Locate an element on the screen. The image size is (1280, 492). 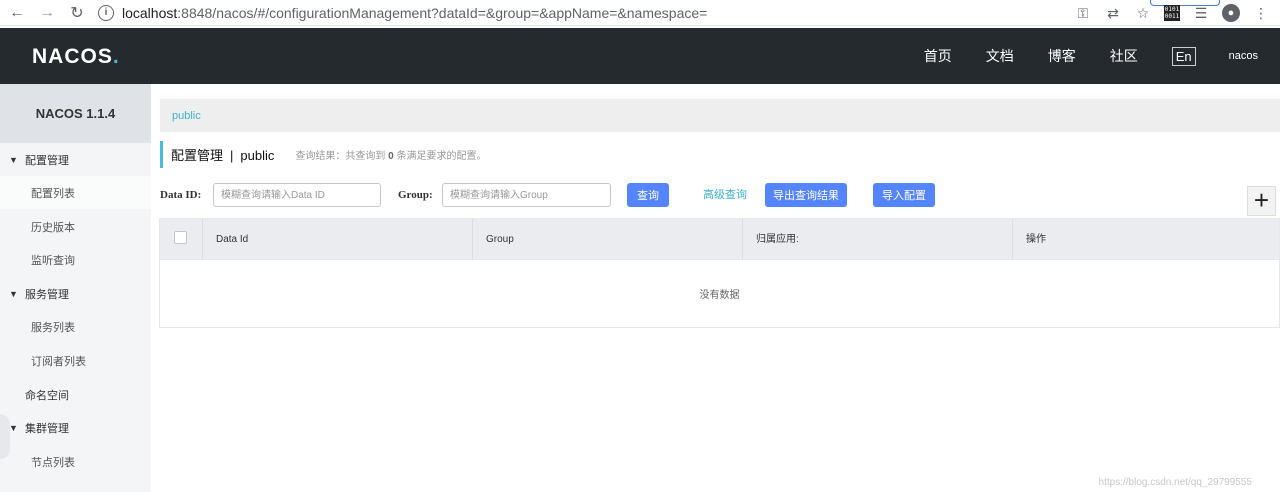
export-results-button: 导出查询结果 is located at coordinates (806, 195).